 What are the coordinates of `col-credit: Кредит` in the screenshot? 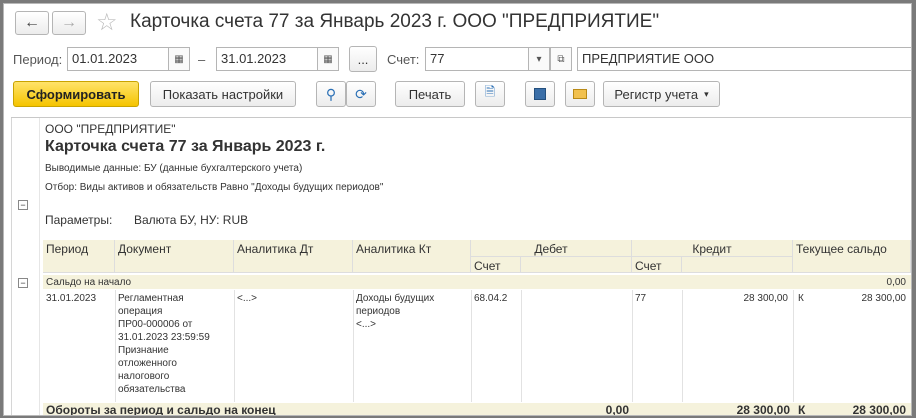 It's located at (712, 248).